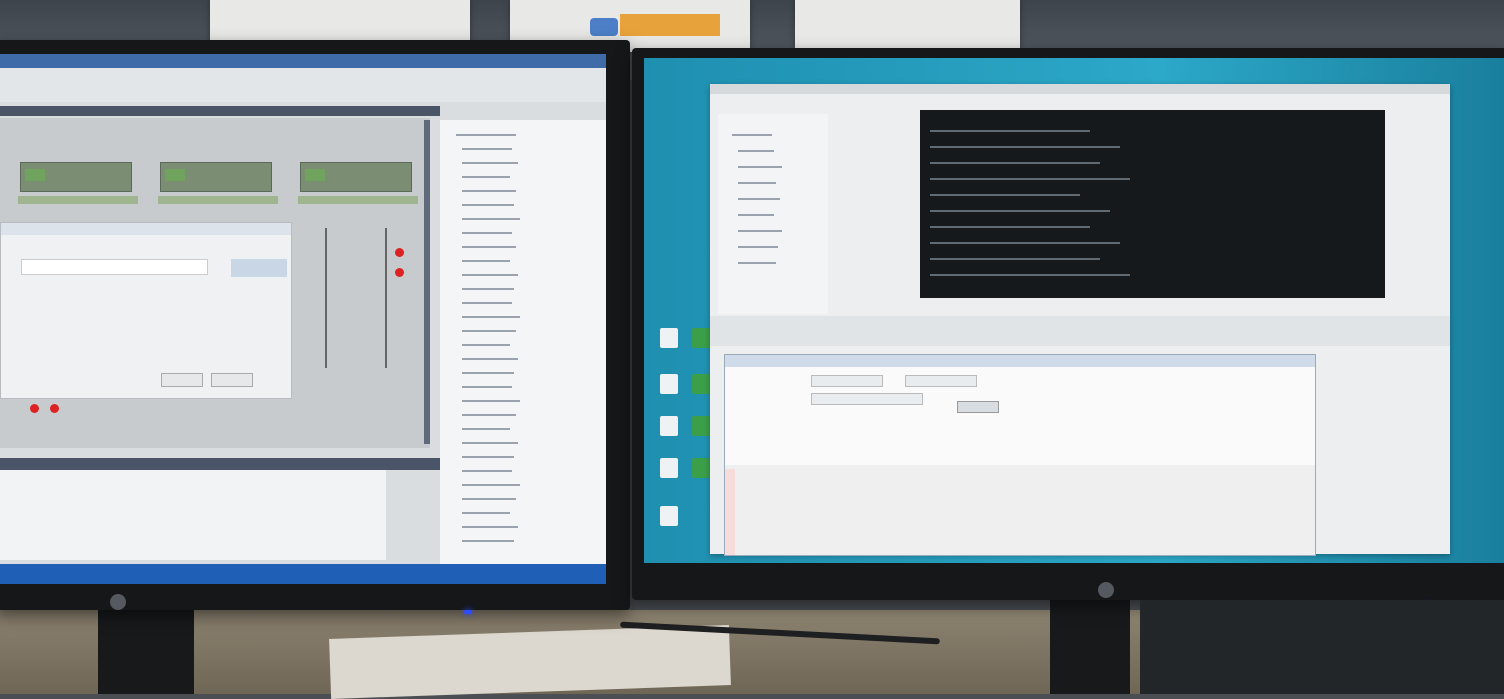 The image size is (1504, 699). I want to click on device-indicator, so click(315, 175).